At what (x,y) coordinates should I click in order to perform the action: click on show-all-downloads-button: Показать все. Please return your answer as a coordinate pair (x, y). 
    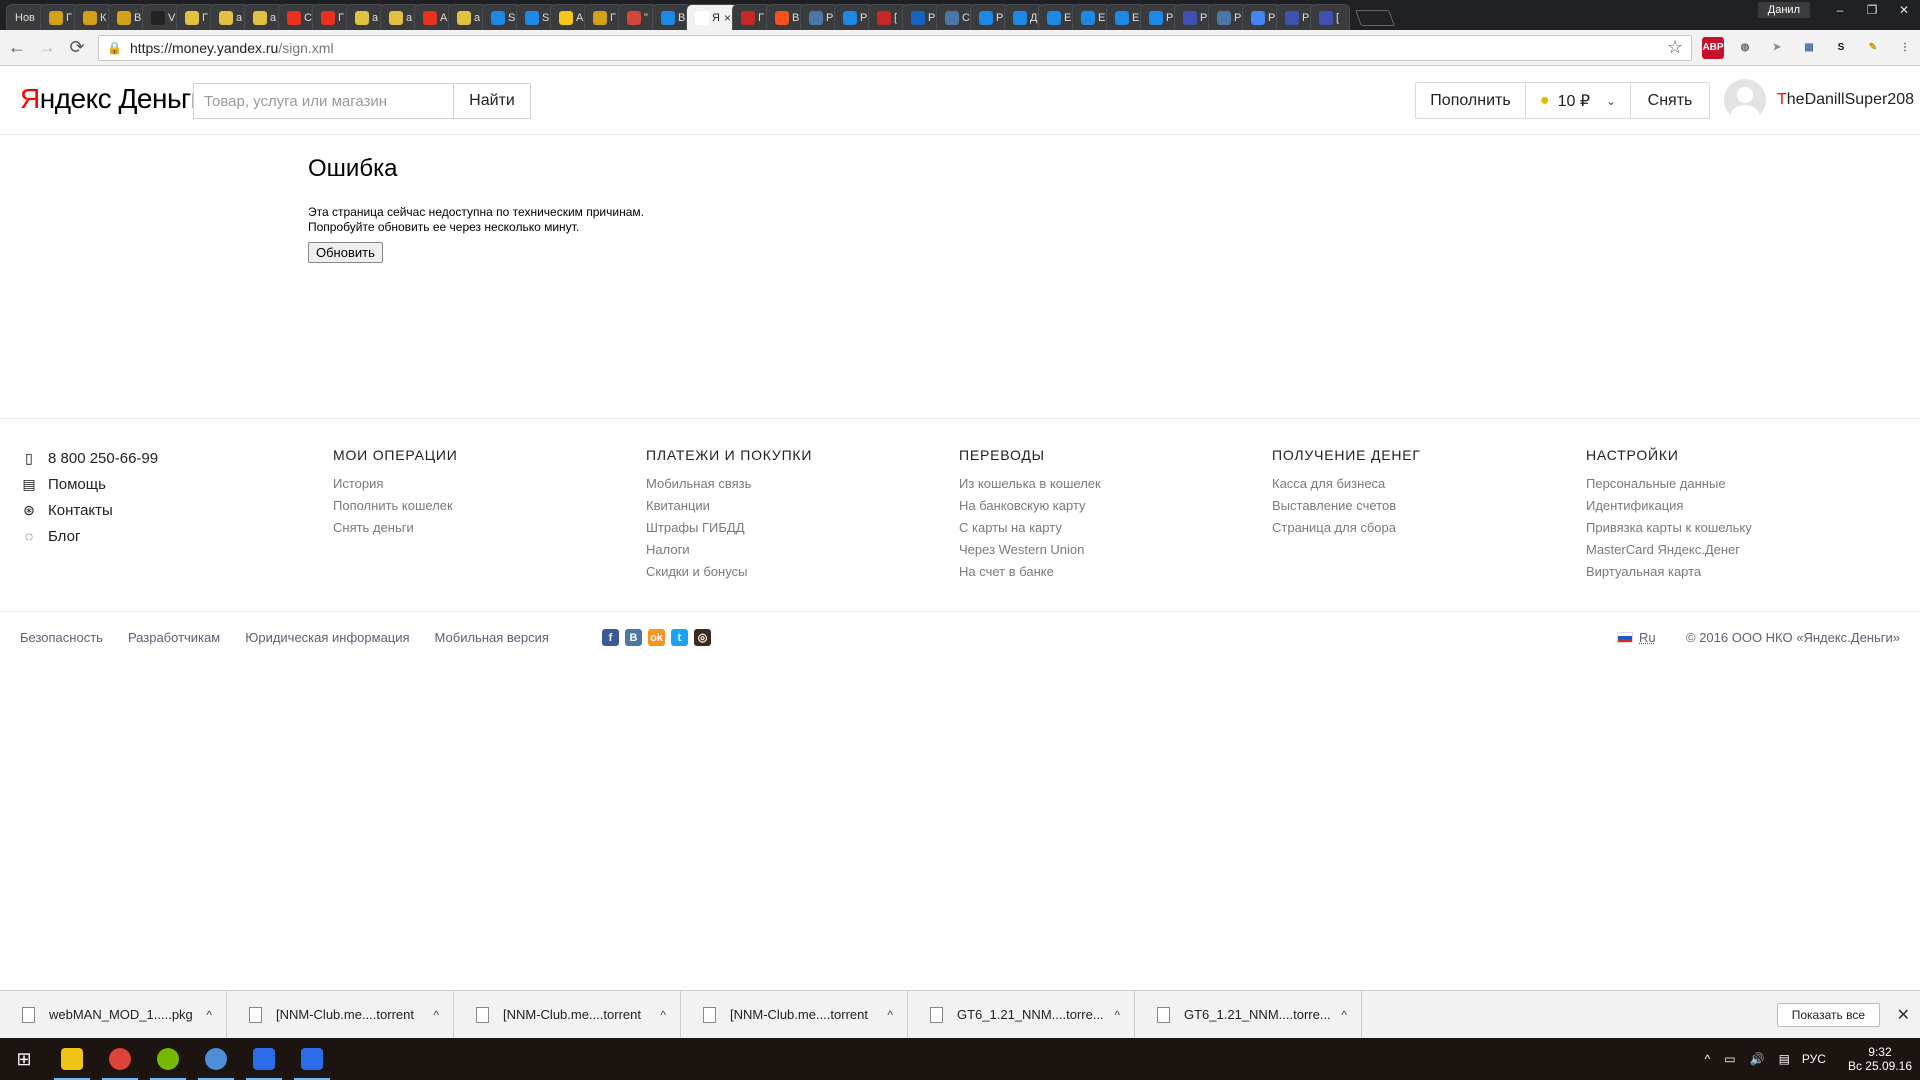
    Looking at the image, I should click on (1828, 1015).